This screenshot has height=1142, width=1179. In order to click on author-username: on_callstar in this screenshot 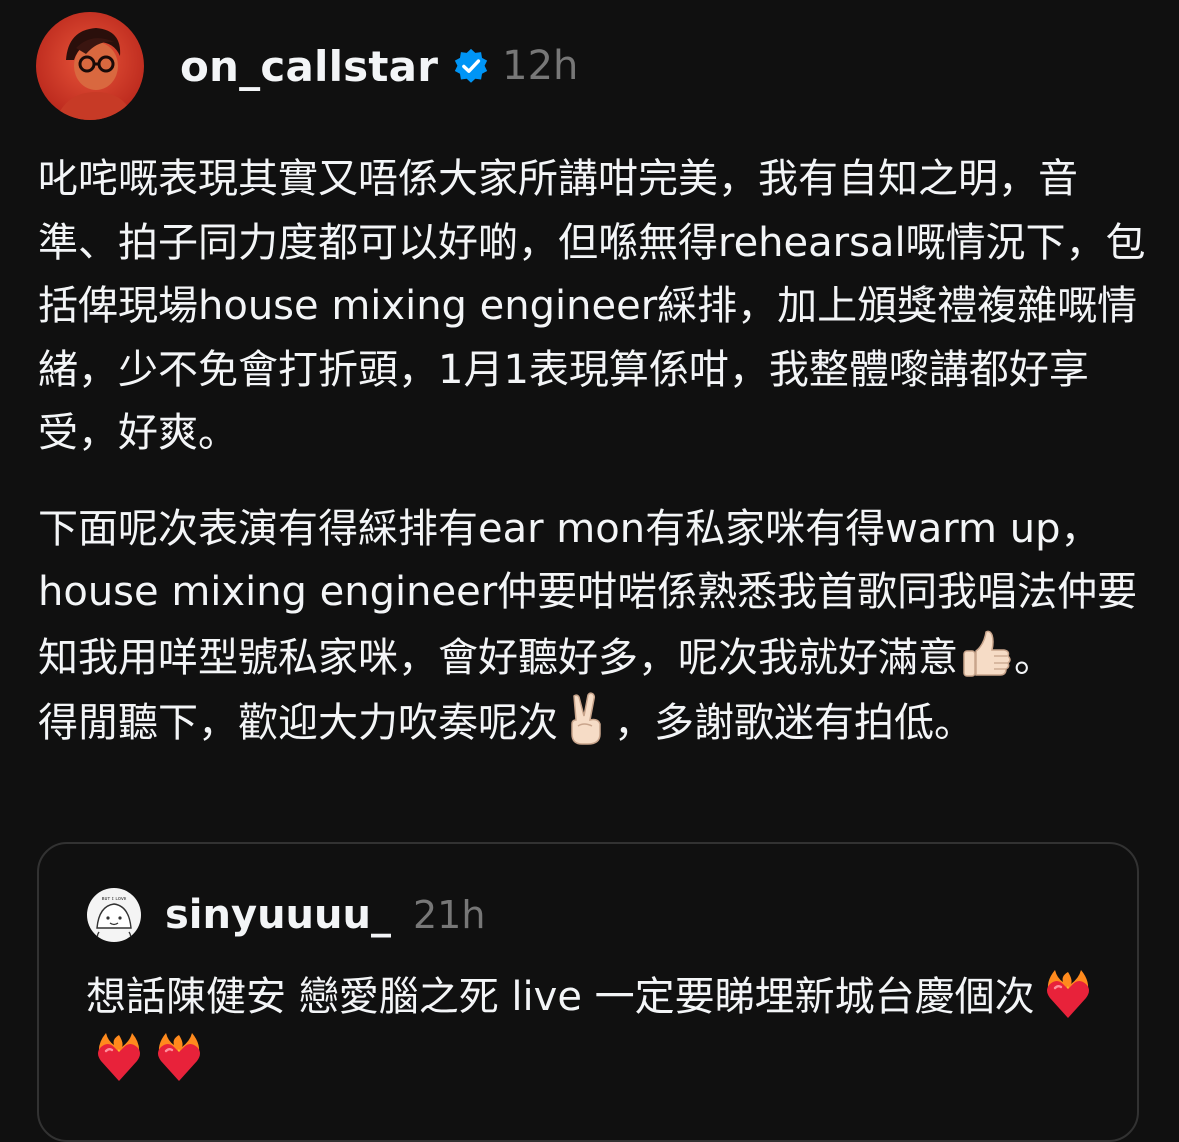, I will do `click(309, 66)`.